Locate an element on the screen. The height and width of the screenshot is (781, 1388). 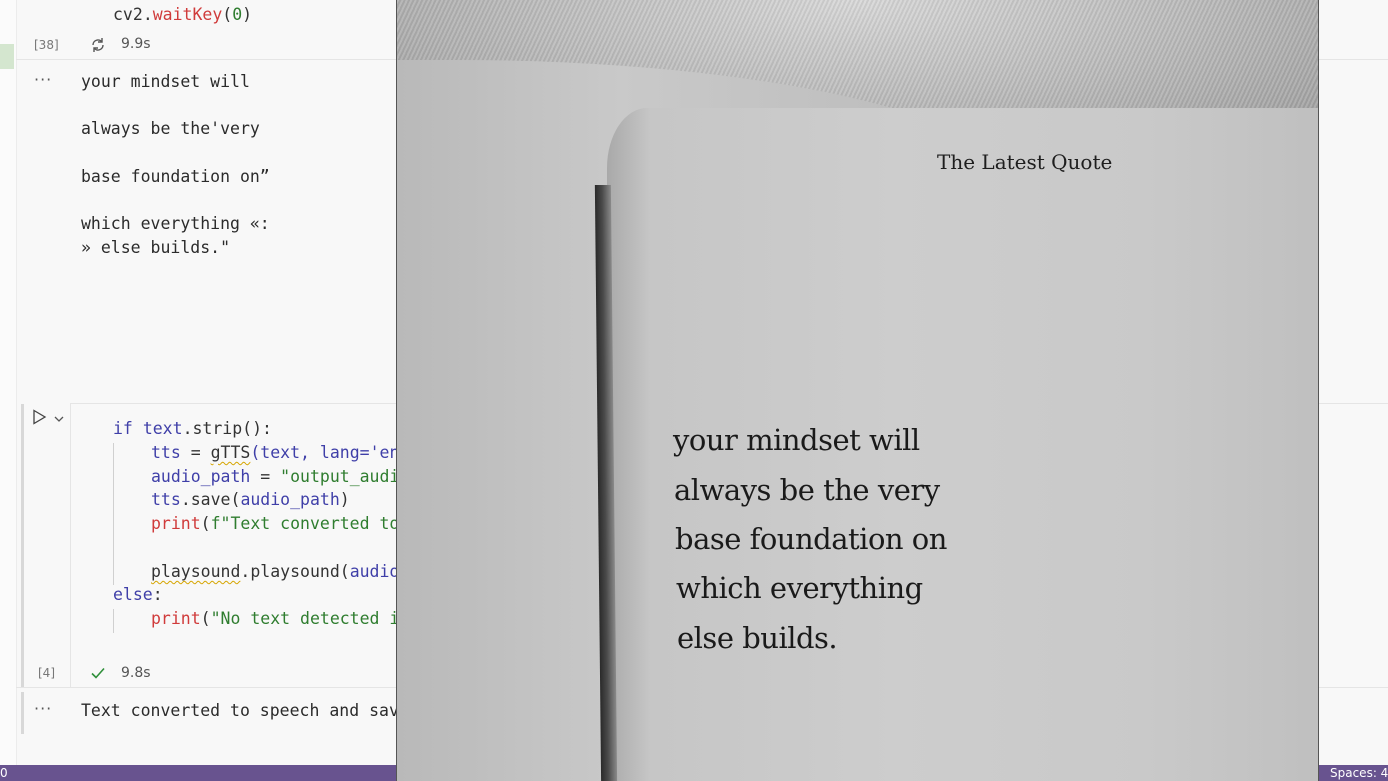
code-line-waitkey: cv2.waitKey(0) is located at coordinates (182, 15).